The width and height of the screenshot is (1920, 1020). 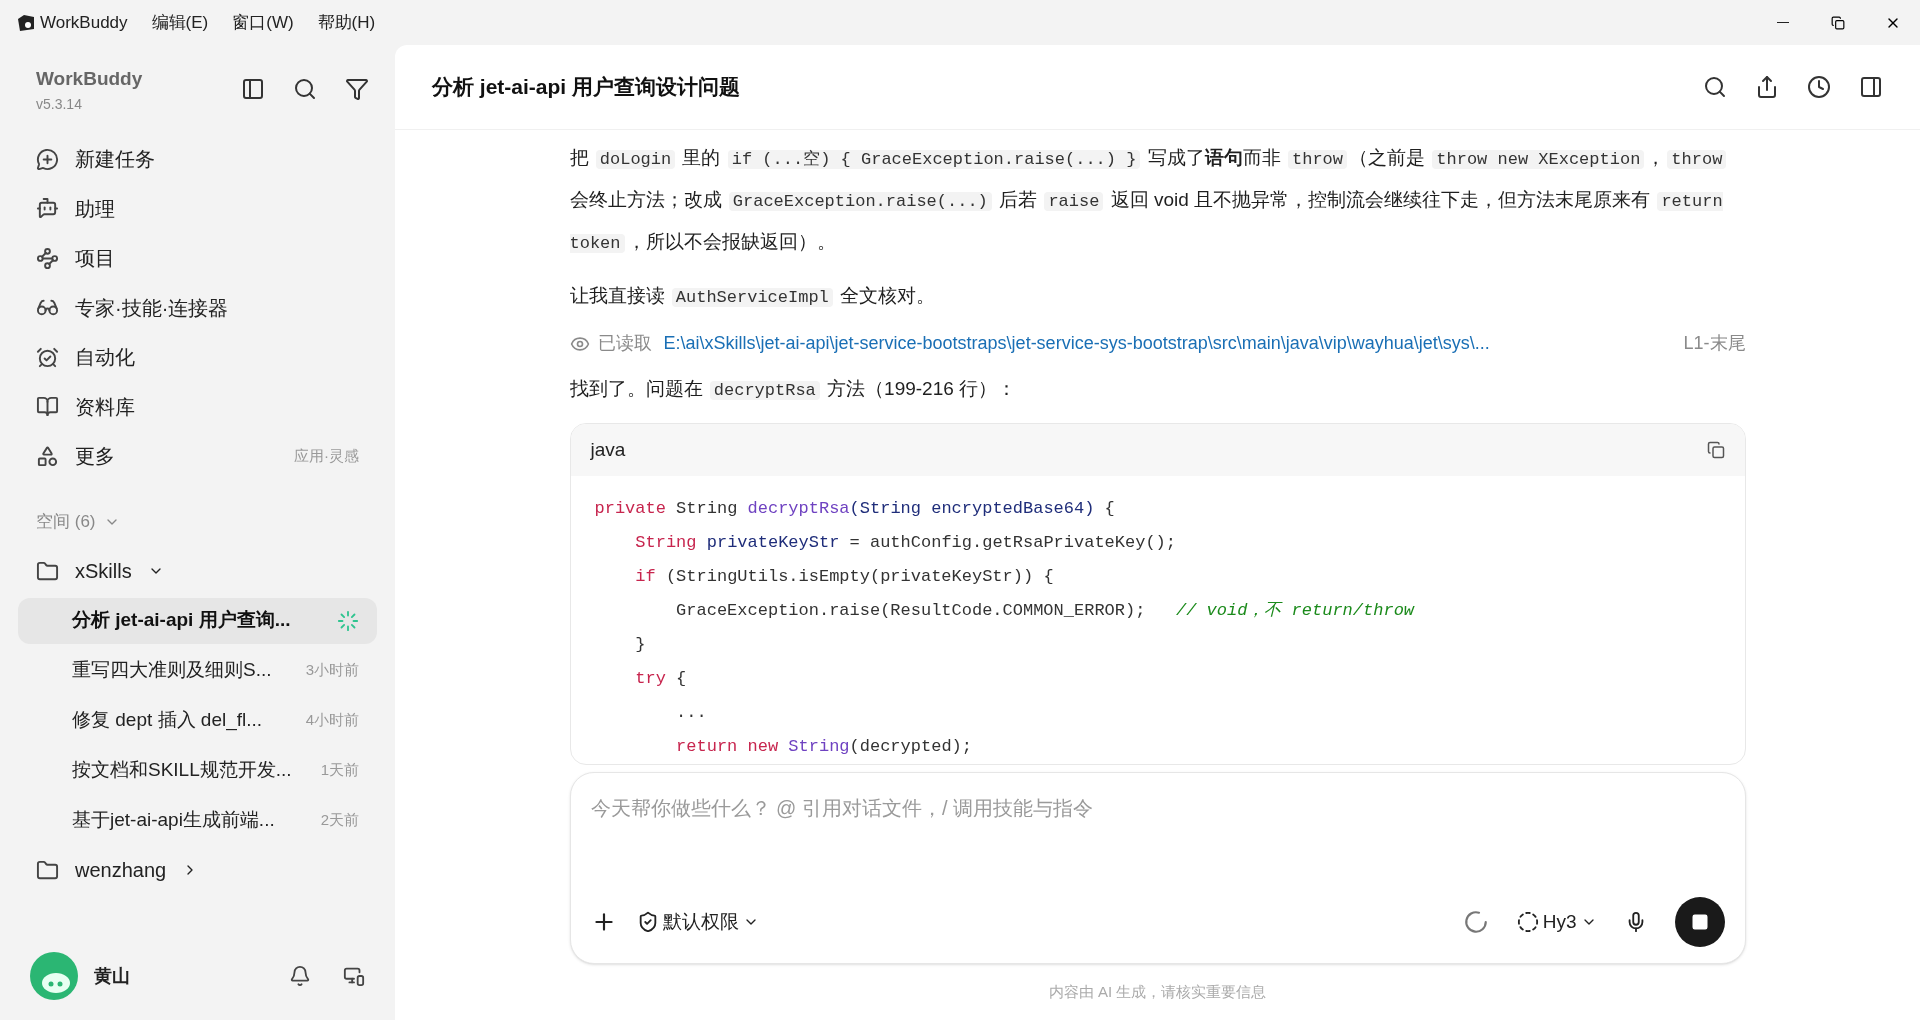 What do you see at coordinates (1045, 611) in the screenshot?
I see `code-line: GraceException.raise(ResultCode.COMMON_ERROR); // void，不 return/throw` at bounding box center [1045, 611].